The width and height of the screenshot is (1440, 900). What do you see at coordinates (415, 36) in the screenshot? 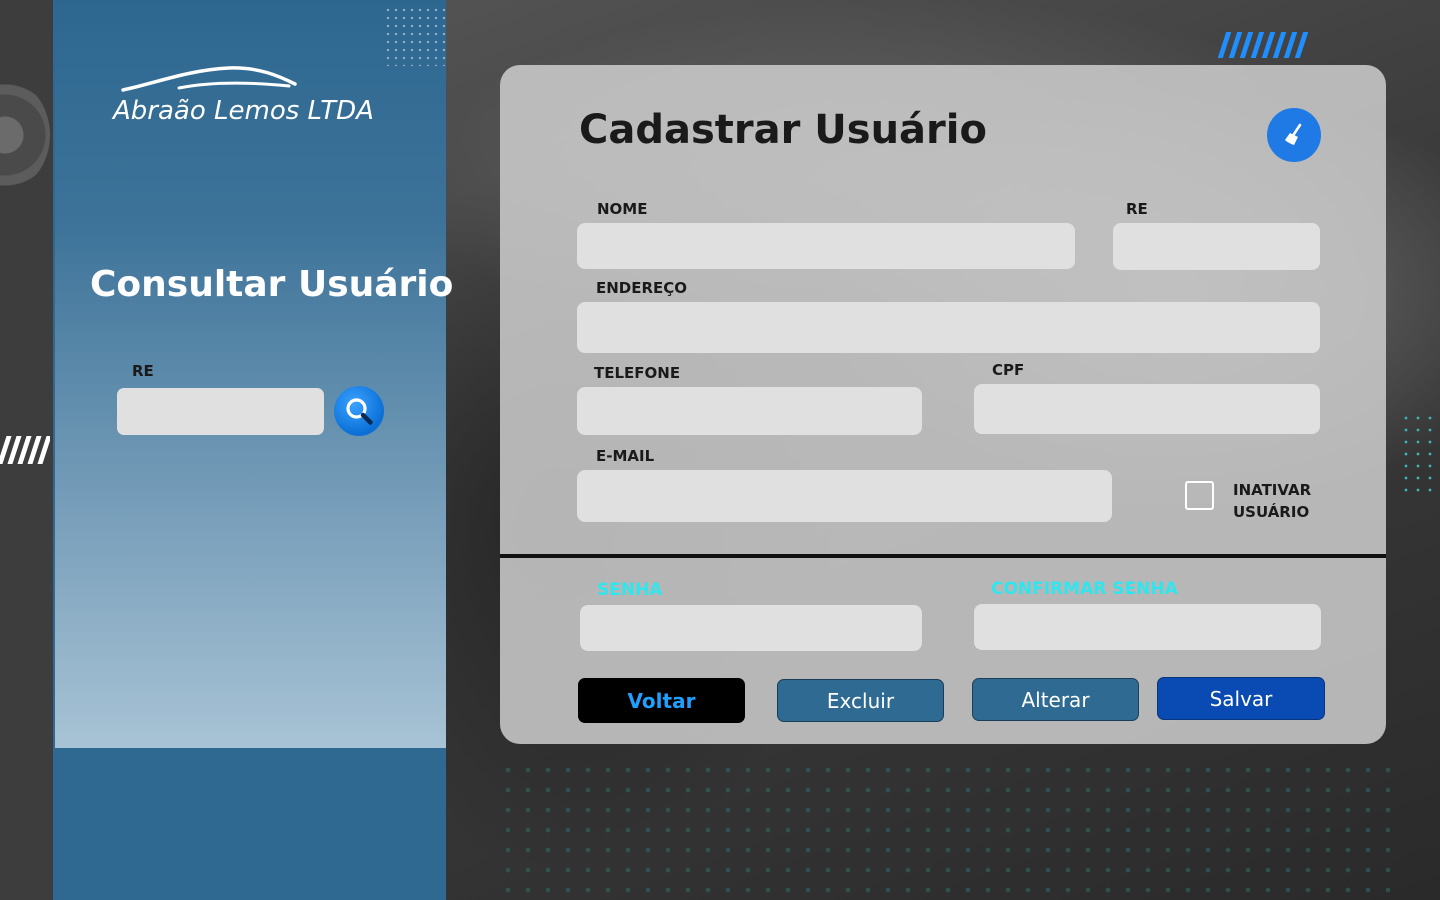
I see `dots-decoration-top` at bounding box center [415, 36].